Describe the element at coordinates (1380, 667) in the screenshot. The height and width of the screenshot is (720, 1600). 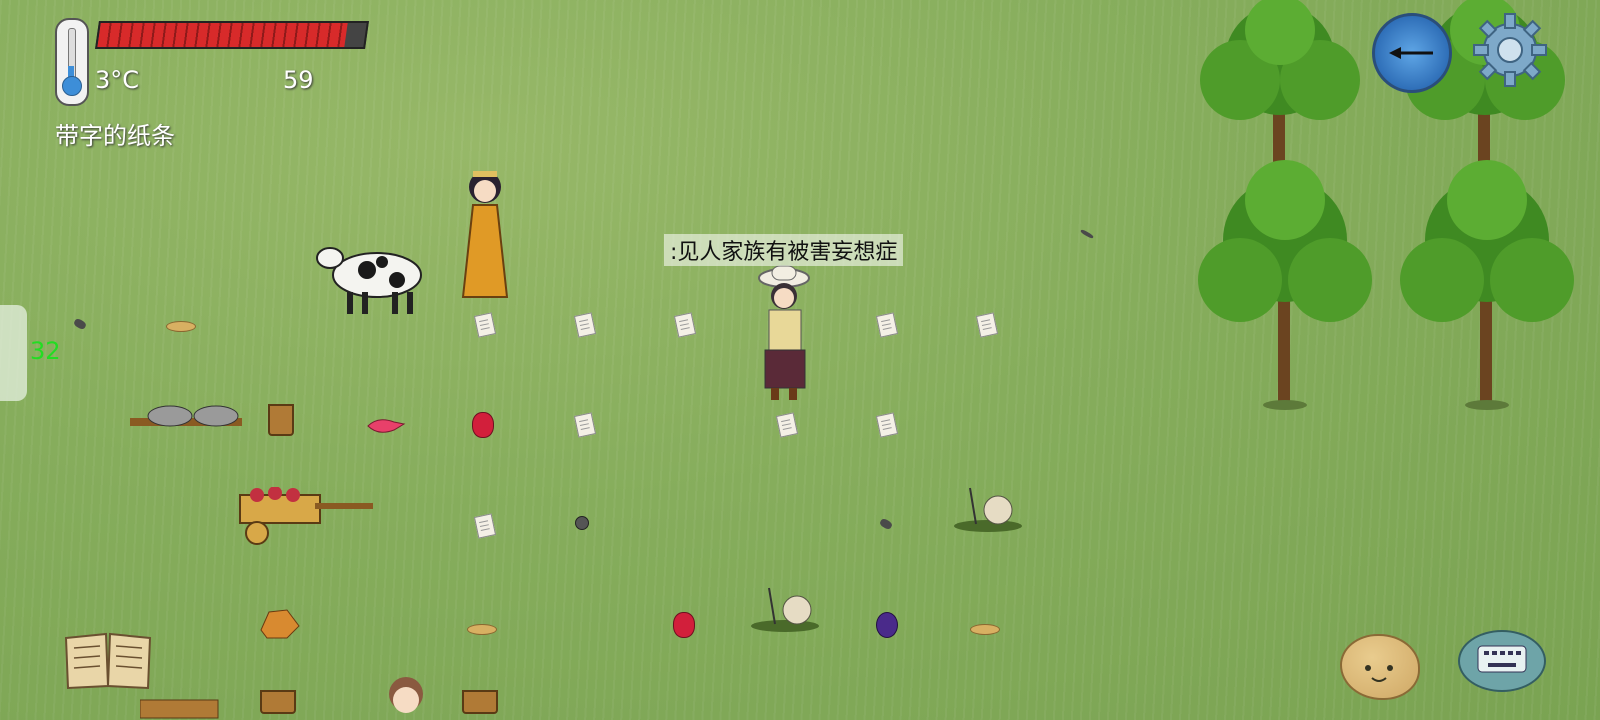
I see `emote-face-icon` at that location.